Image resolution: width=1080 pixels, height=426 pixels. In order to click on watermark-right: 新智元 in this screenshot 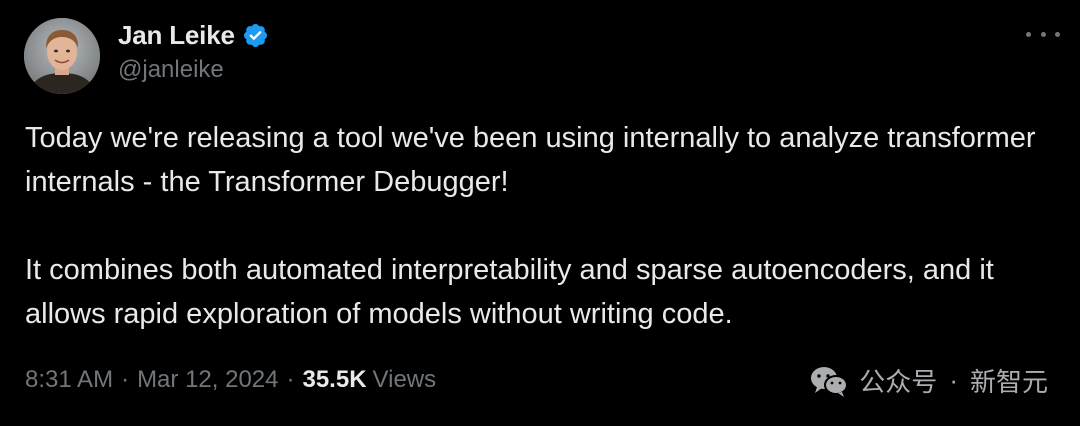, I will do `click(1008, 382)`.